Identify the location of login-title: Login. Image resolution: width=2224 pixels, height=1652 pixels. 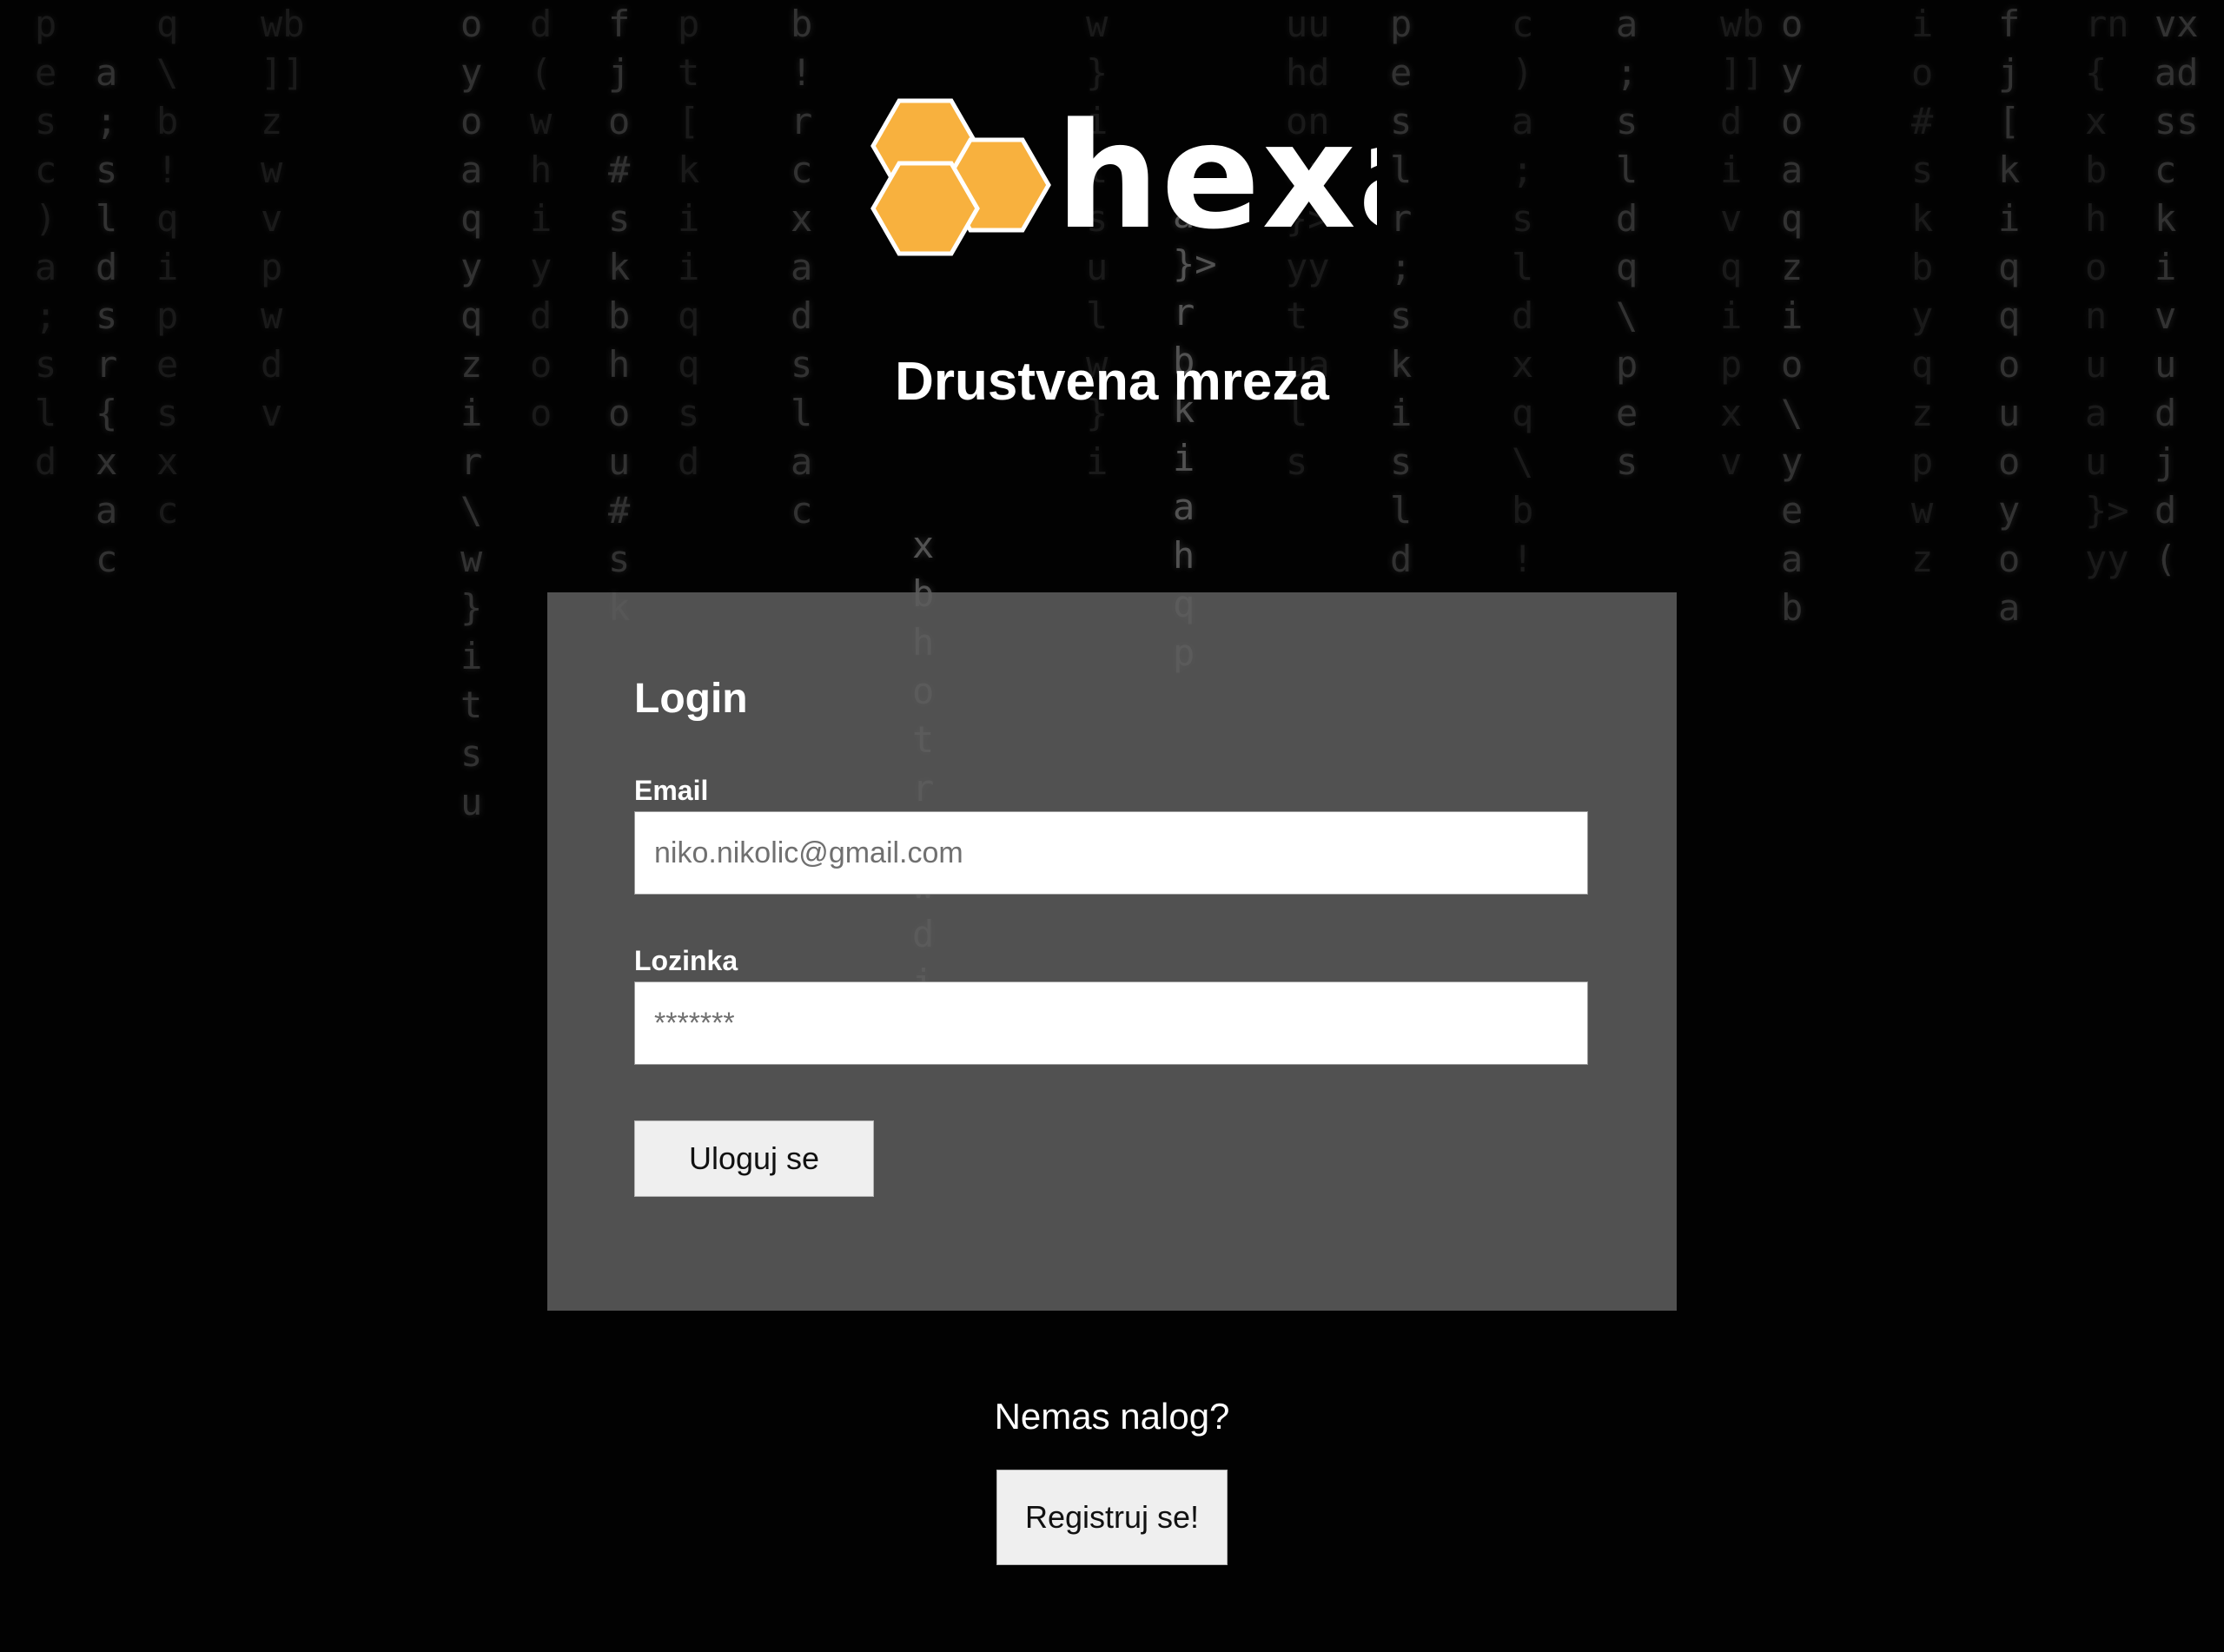
(691, 699).